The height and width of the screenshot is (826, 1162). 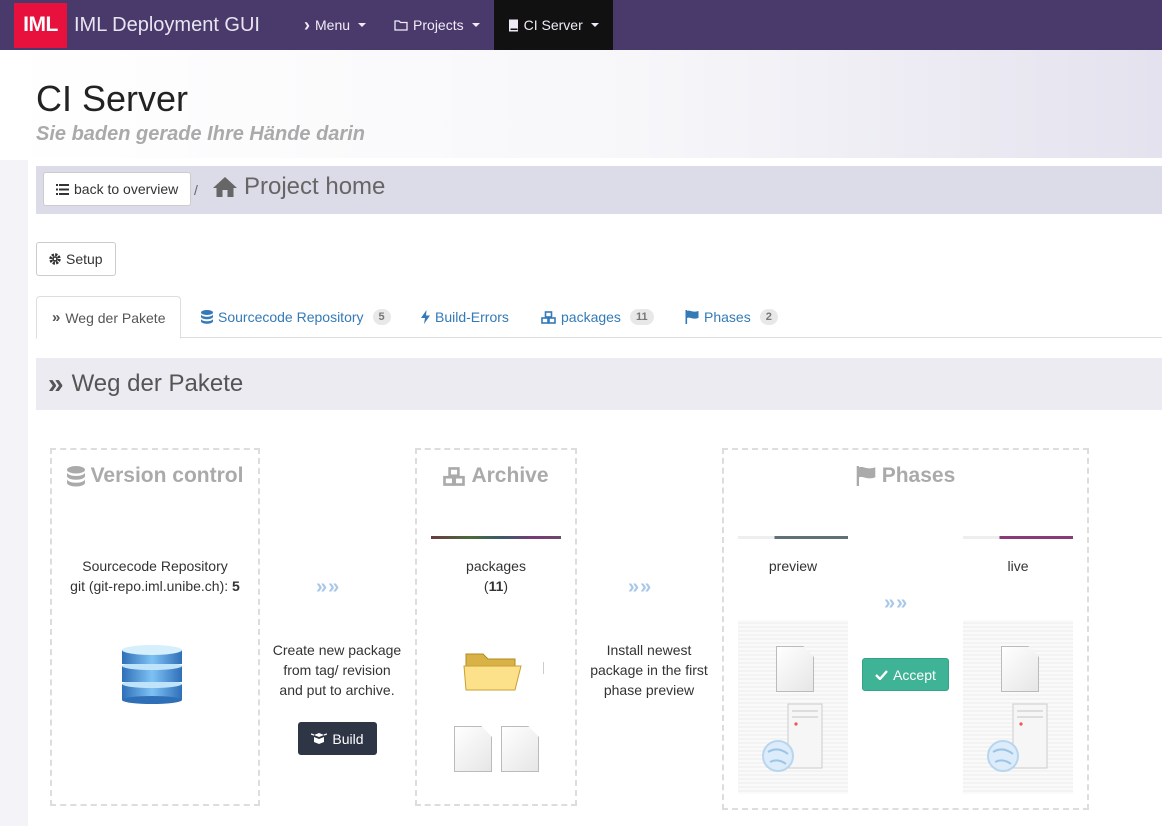 I want to click on setup-button: Setup, so click(x=76, y=259).